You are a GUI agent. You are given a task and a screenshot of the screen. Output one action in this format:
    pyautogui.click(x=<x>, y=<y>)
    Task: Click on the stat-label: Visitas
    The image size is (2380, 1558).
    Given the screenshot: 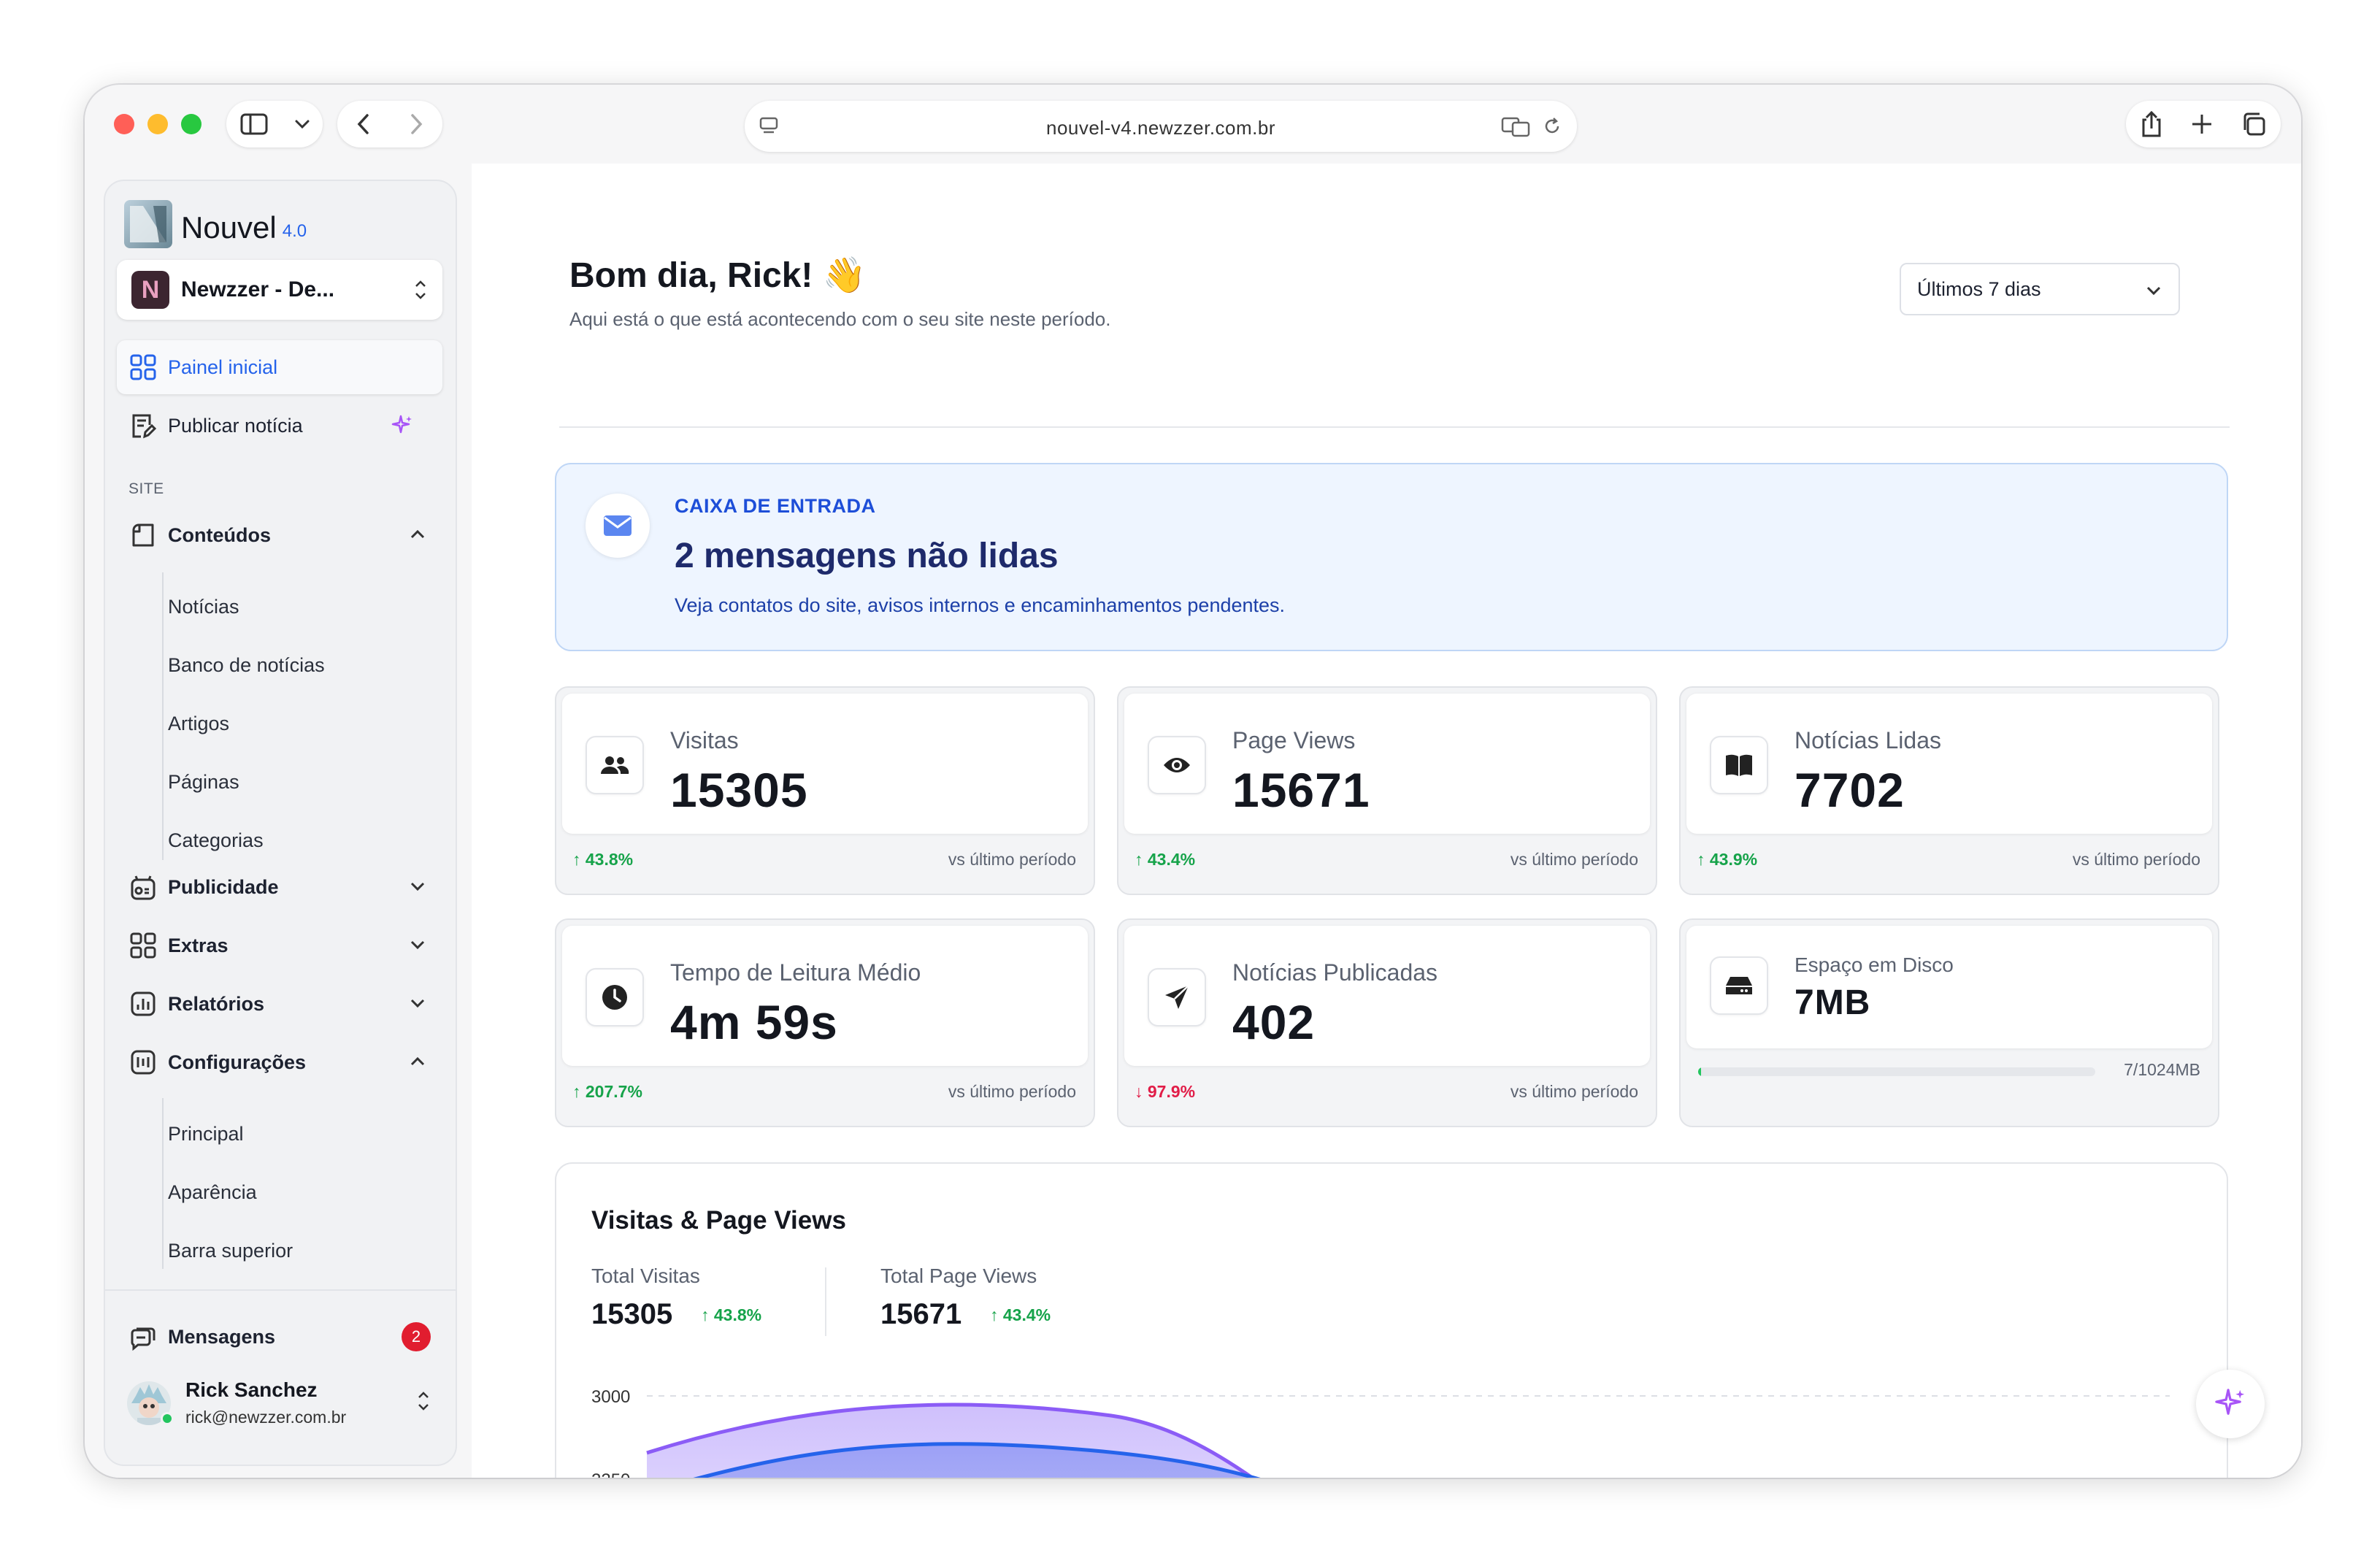 What is the action you would take?
    pyautogui.click(x=704, y=740)
    